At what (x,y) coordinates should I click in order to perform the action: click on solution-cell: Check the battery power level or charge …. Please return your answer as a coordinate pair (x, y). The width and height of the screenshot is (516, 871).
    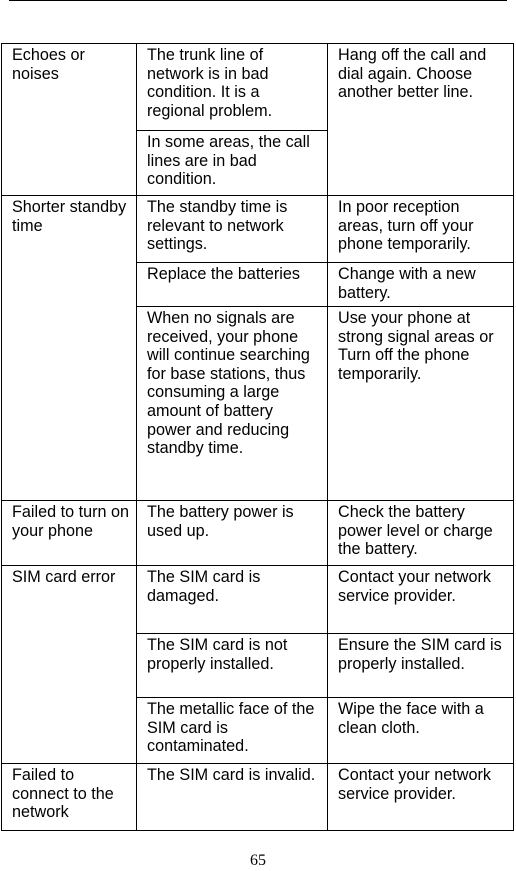
    Looking at the image, I should click on (420, 533).